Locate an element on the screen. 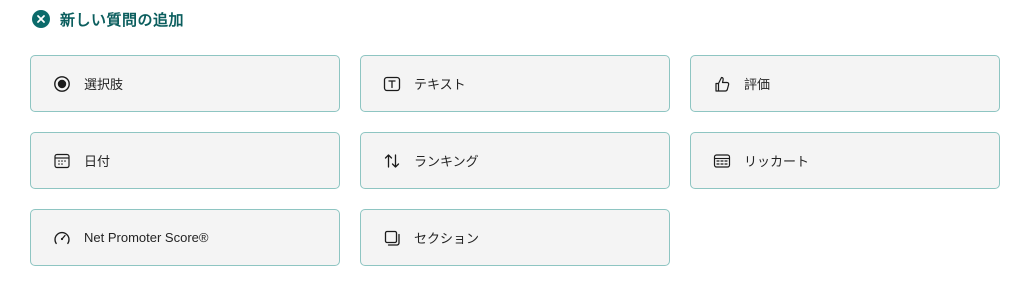  likert-option-label: リッカート is located at coordinates (777, 161).